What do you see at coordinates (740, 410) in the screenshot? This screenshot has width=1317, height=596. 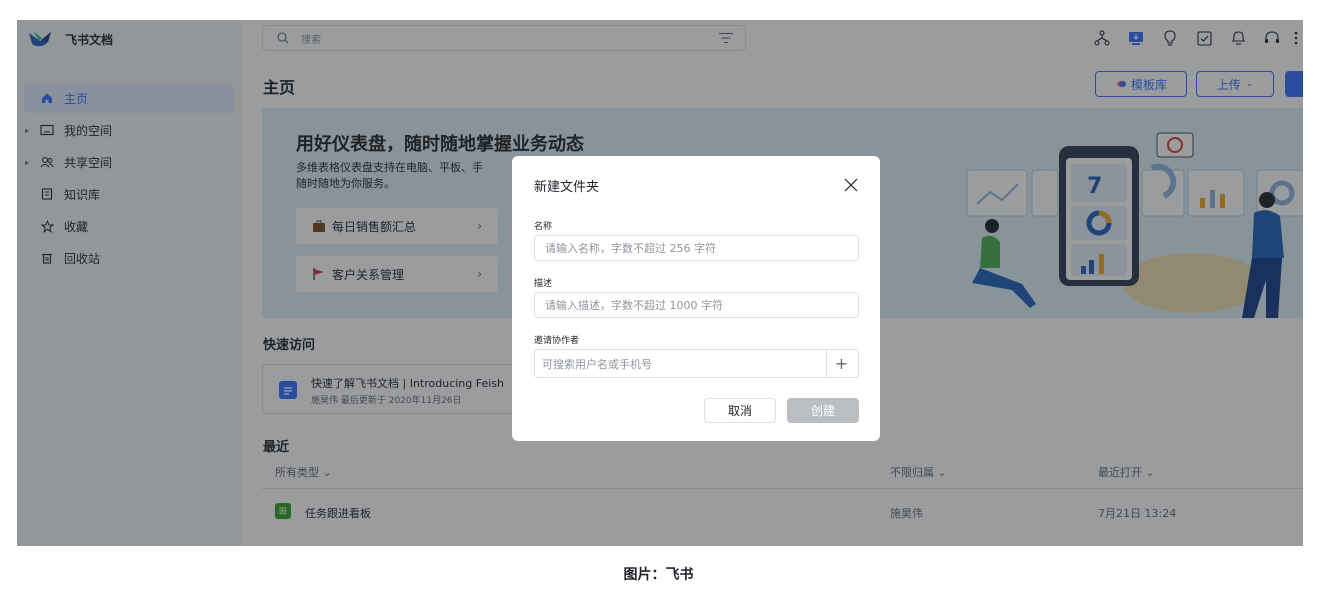 I see `cancel-button: 取消` at bounding box center [740, 410].